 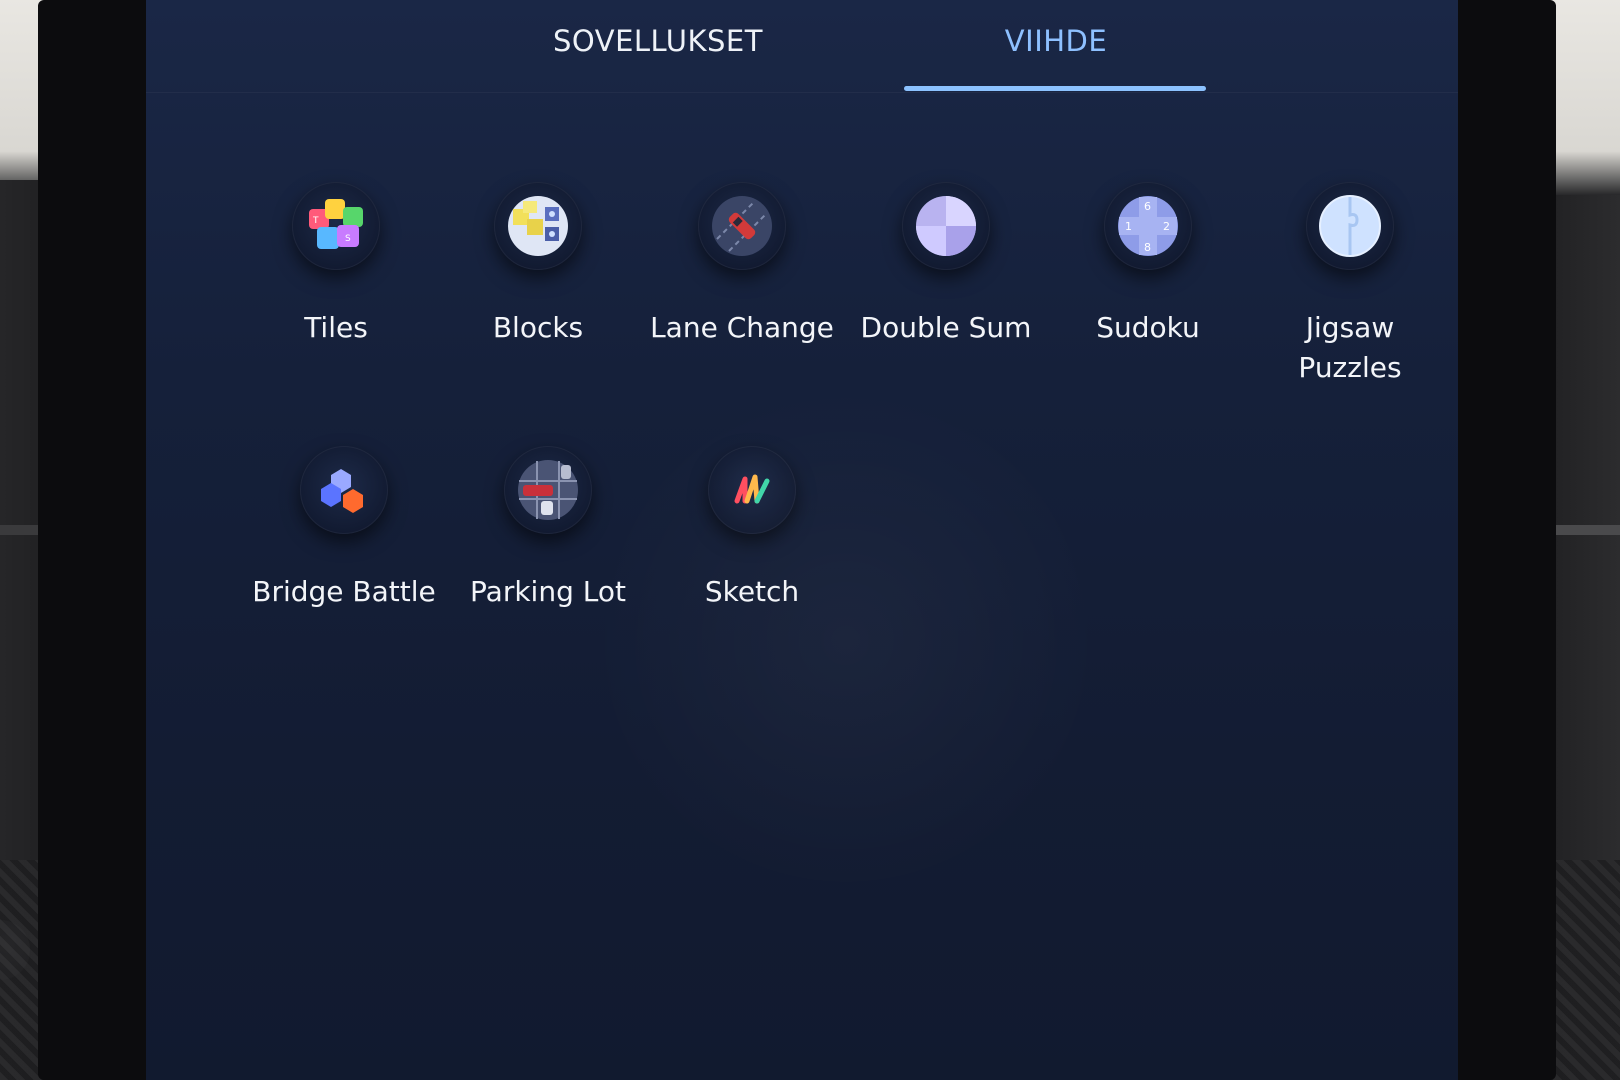 What do you see at coordinates (548, 591) in the screenshot?
I see `app-label: Parking Lot` at bounding box center [548, 591].